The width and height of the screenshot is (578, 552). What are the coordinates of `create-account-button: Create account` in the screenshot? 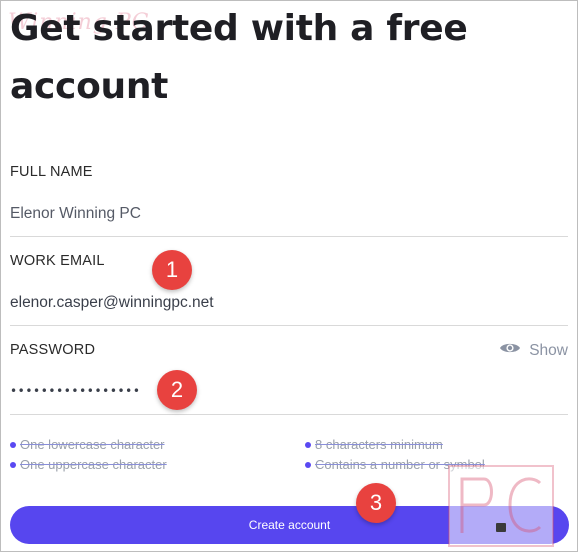 It's located at (289, 525).